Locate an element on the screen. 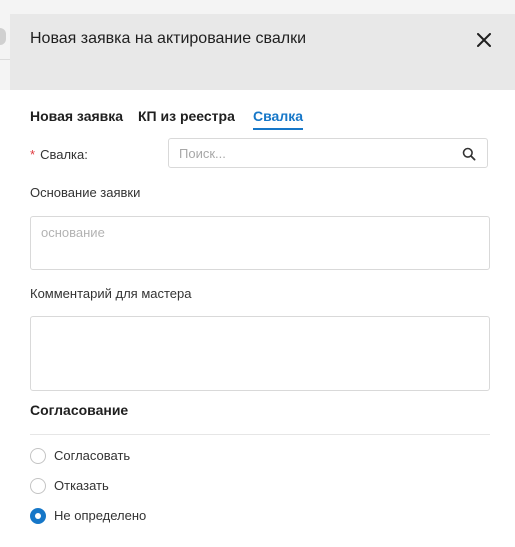  tab-label: Новая заявка is located at coordinates (77, 116).